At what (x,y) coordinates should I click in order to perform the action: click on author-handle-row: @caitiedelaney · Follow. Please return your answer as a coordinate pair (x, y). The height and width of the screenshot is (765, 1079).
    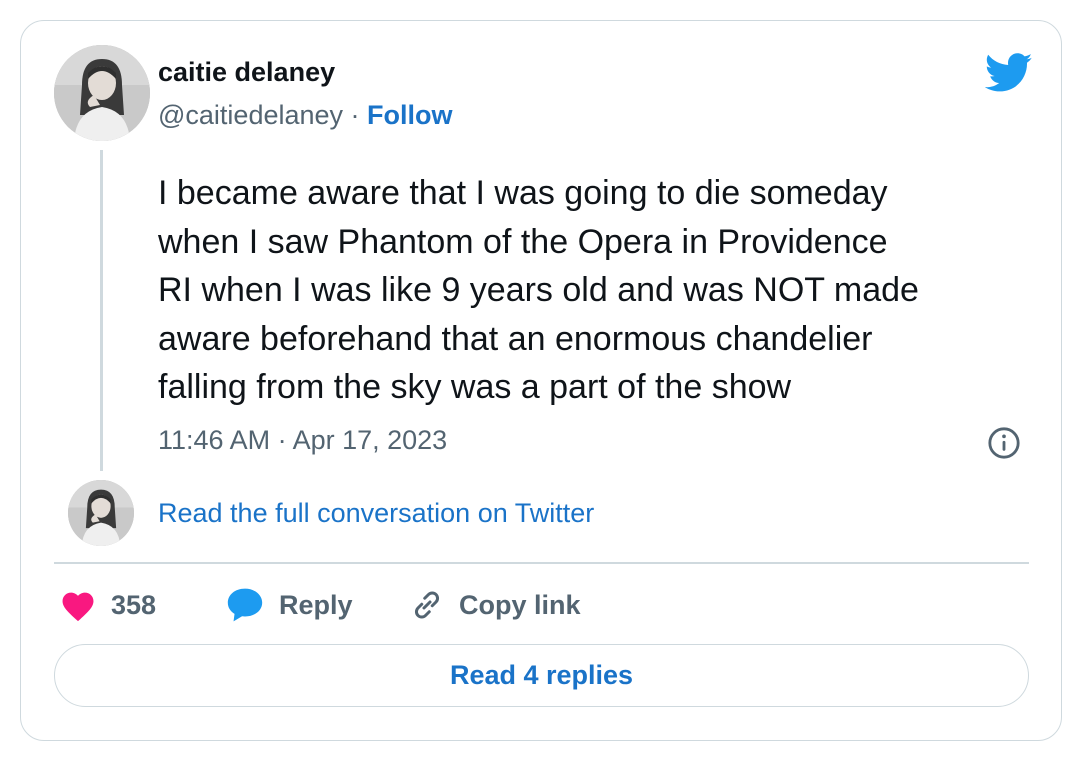
    Looking at the image, I should click on (305, 115).